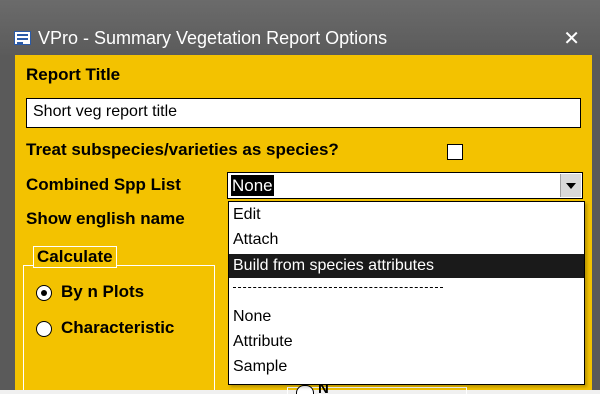 This screenshot has height=394, width=600. Describe the element at coordinates (103, 184) in the screenshot. I see `combined-spp-label: Combined Spp List` at that location.